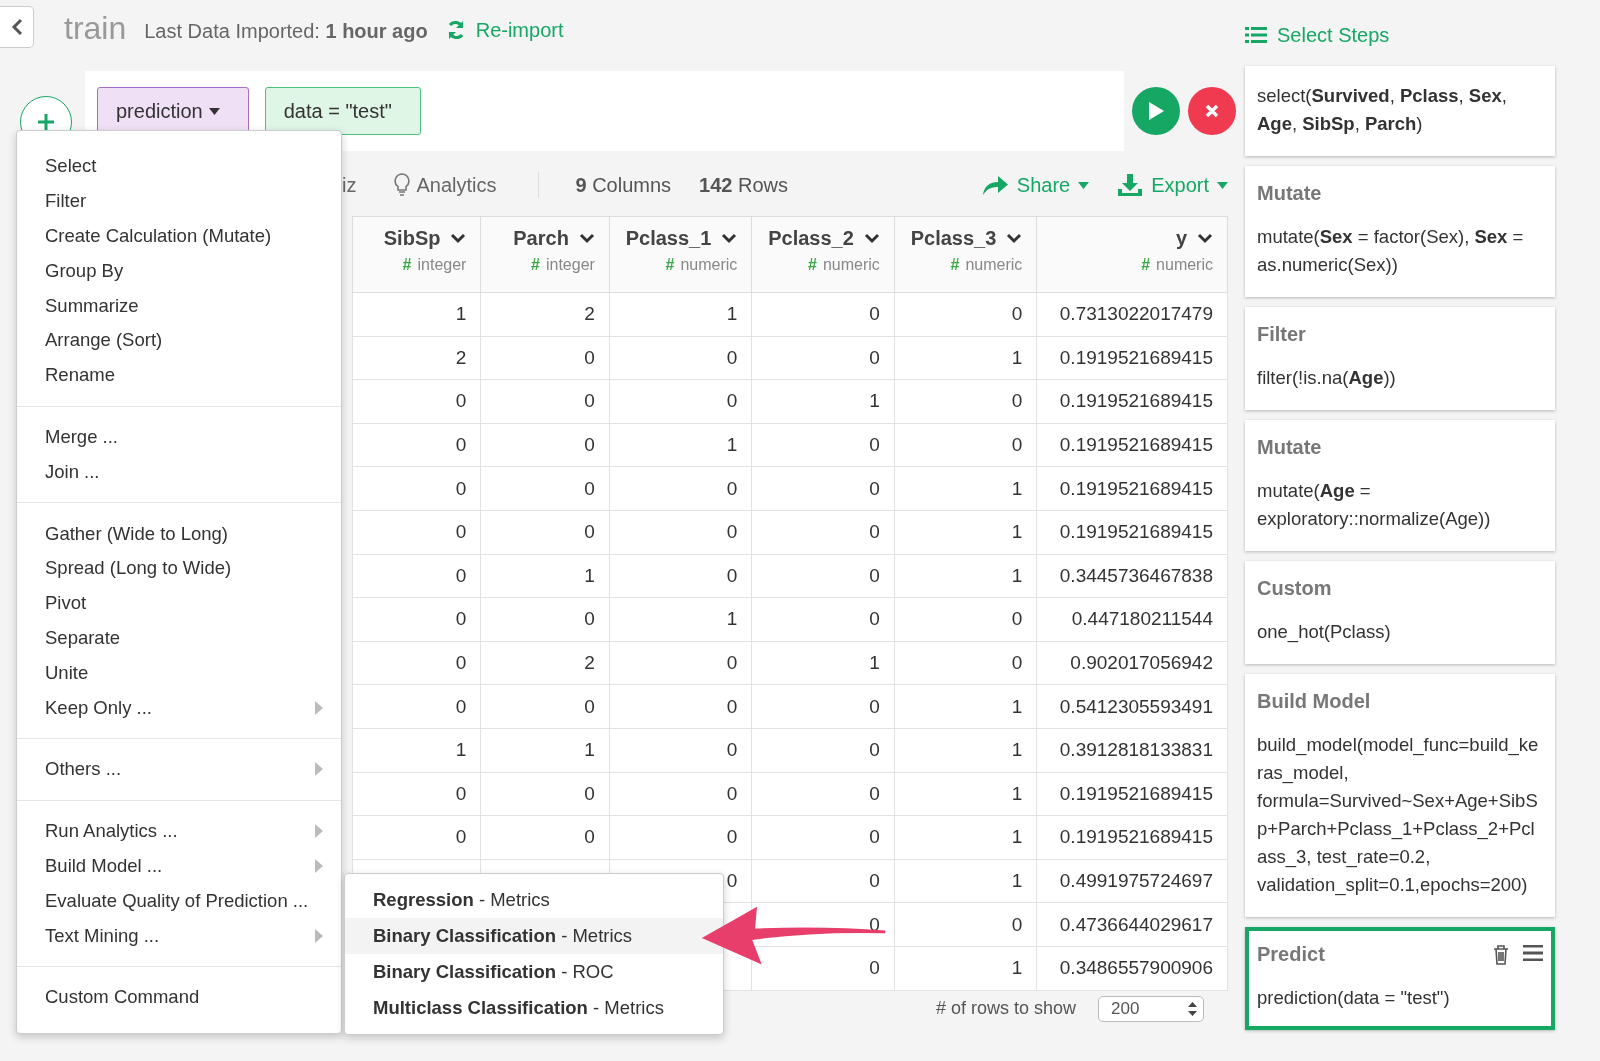 The image size is (1600, 1061). I want to click on menu-icon, so click(1533, 952).